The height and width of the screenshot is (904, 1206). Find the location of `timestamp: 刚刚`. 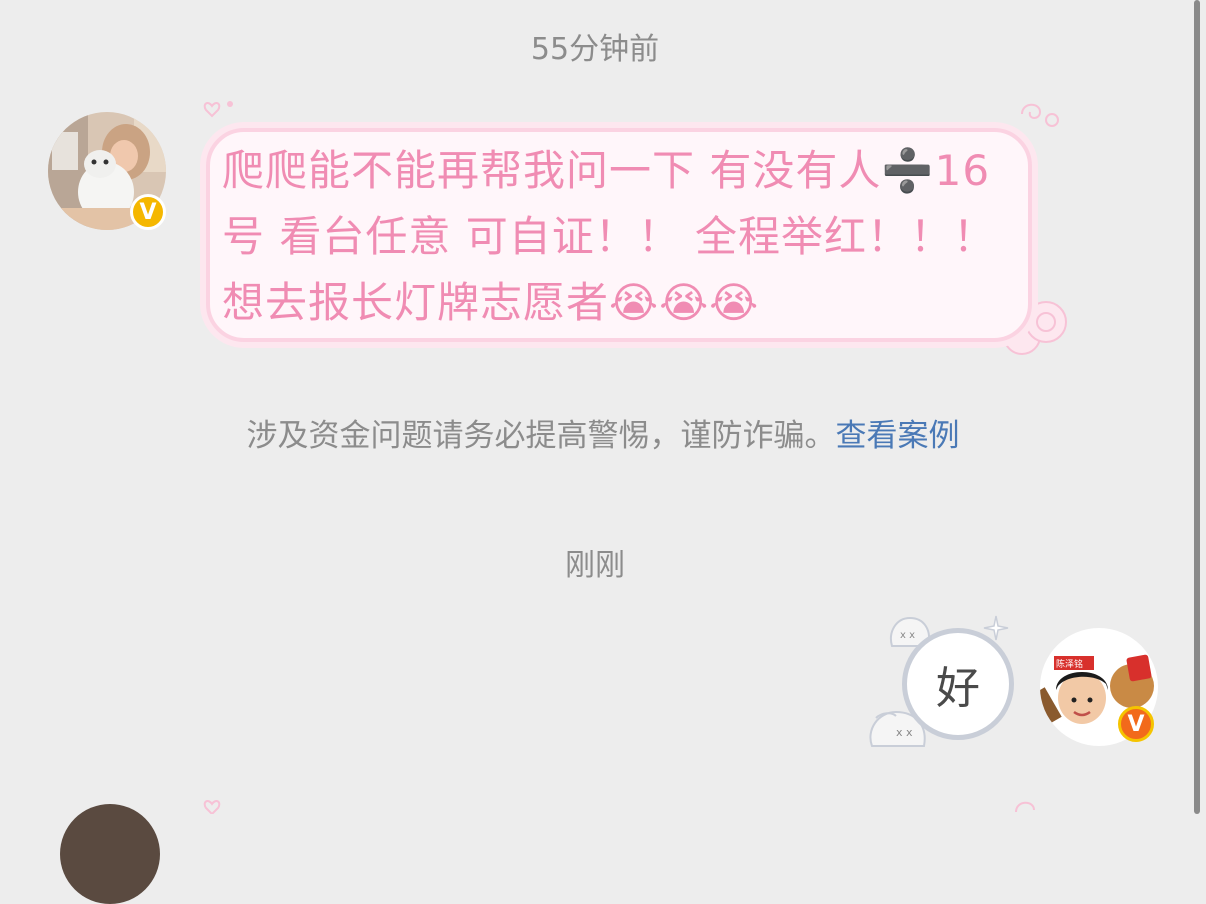

timestamp: 刚刚 is located at coordinates (595, 565).